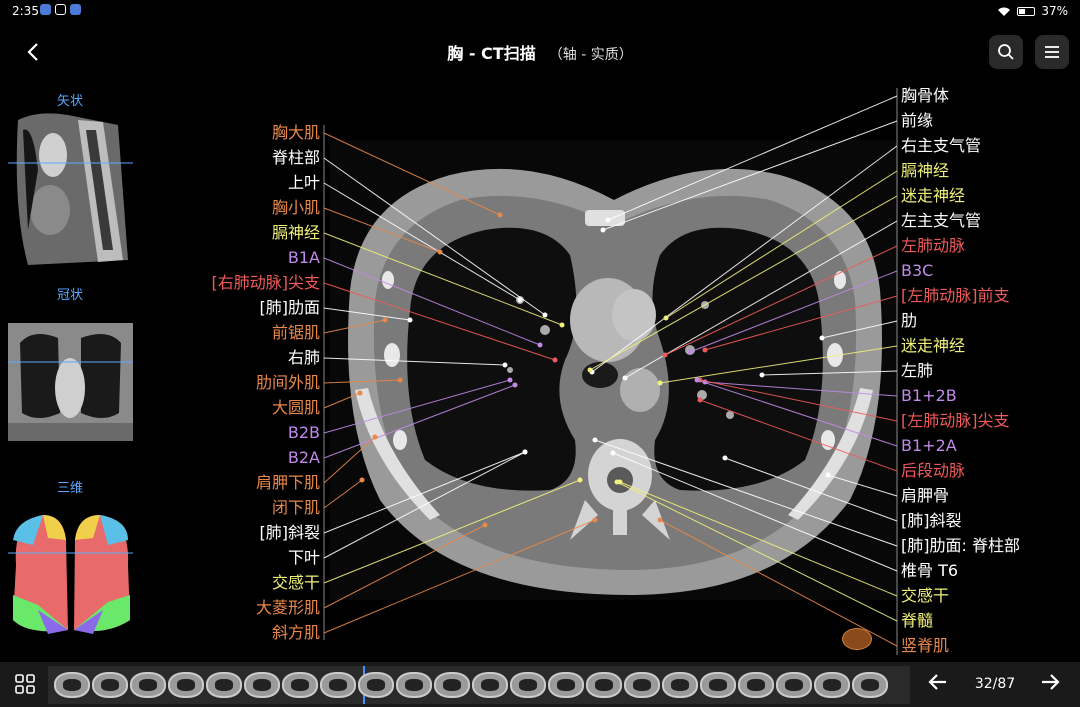 The image size is (1080, 707). I want to click on search-button, so click(1006, 52).